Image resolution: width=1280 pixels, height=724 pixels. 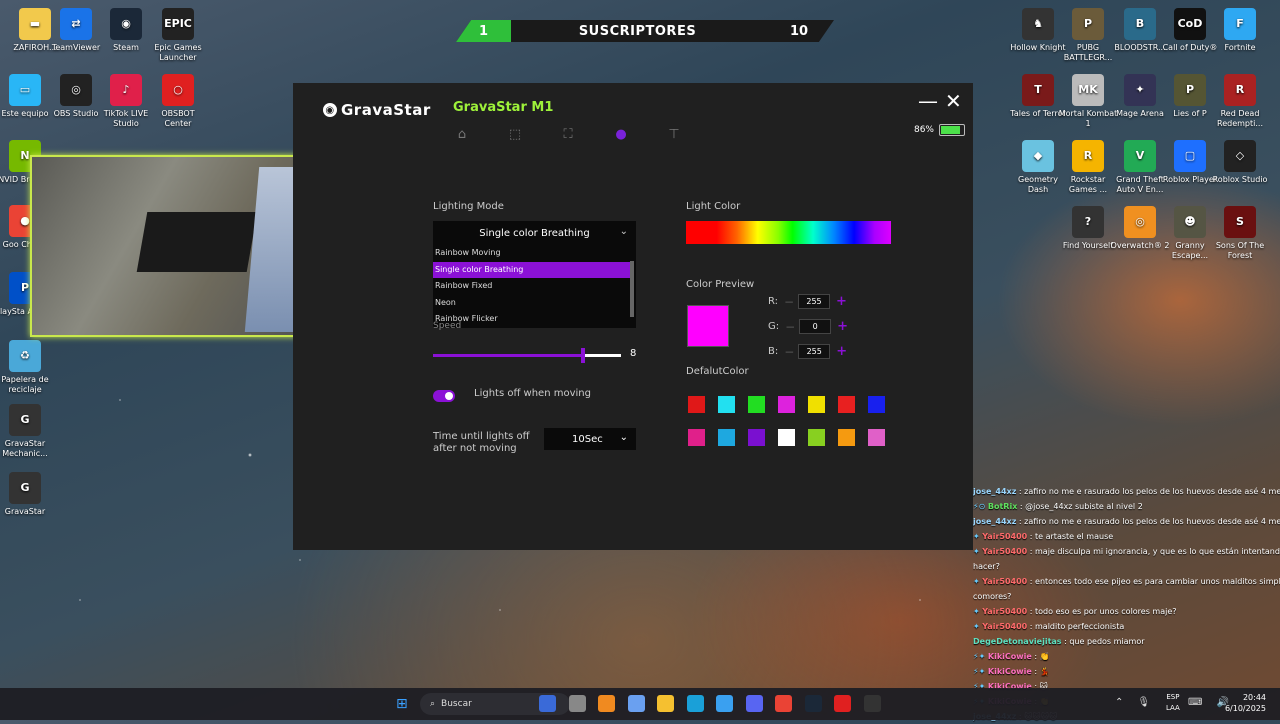 I want to click on language-indicator: ESP LAA, so click(x=1173, y=703).